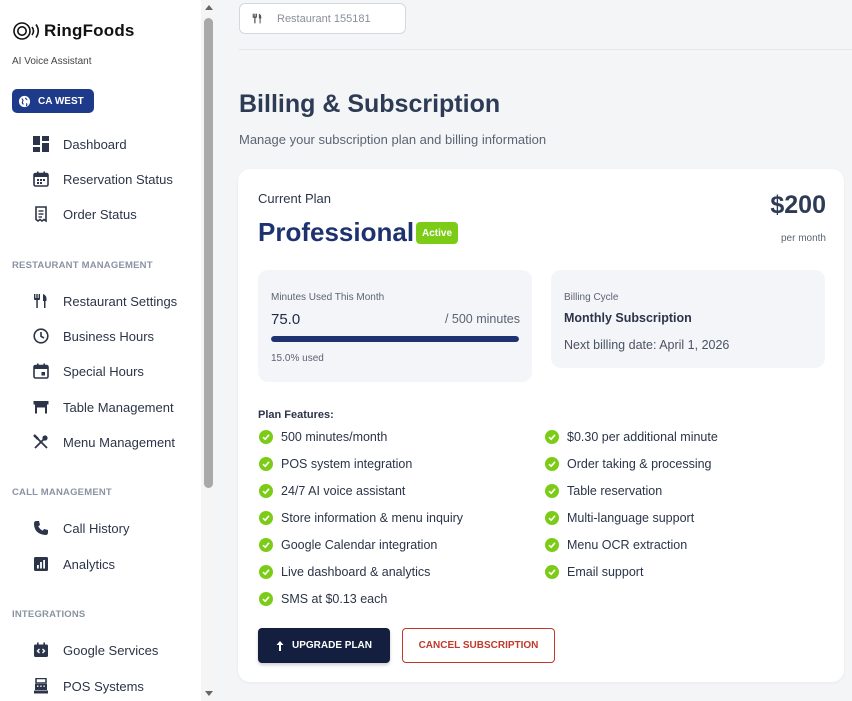 This screenshot has height=701, width=852. I want to click on upgrade-plan-button: UPGRADE PLAN, so click(324, 645).